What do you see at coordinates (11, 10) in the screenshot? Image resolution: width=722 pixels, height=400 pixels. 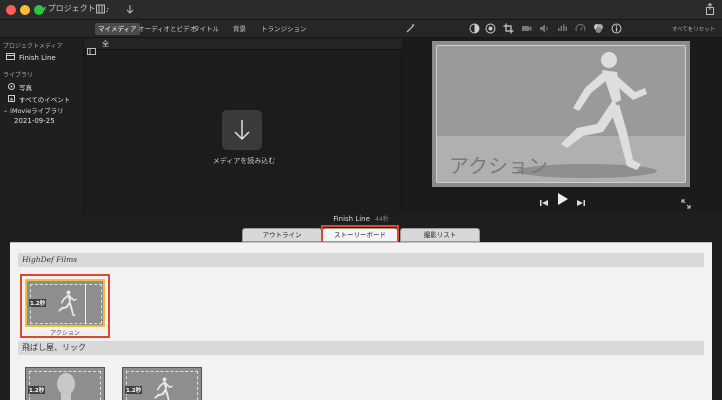 I see `close-window-button` at bounding box center [11, 10].